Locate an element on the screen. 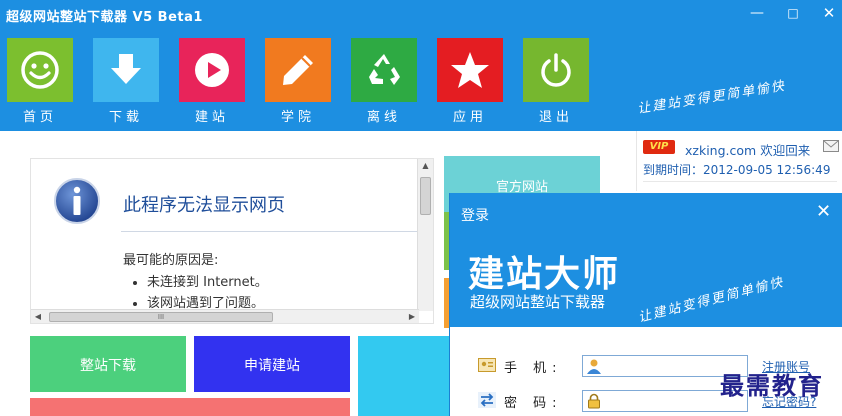 Image resolution: width=842 pixels, height=416 pixels. smiley-icon is located at coordinates (40, 70).